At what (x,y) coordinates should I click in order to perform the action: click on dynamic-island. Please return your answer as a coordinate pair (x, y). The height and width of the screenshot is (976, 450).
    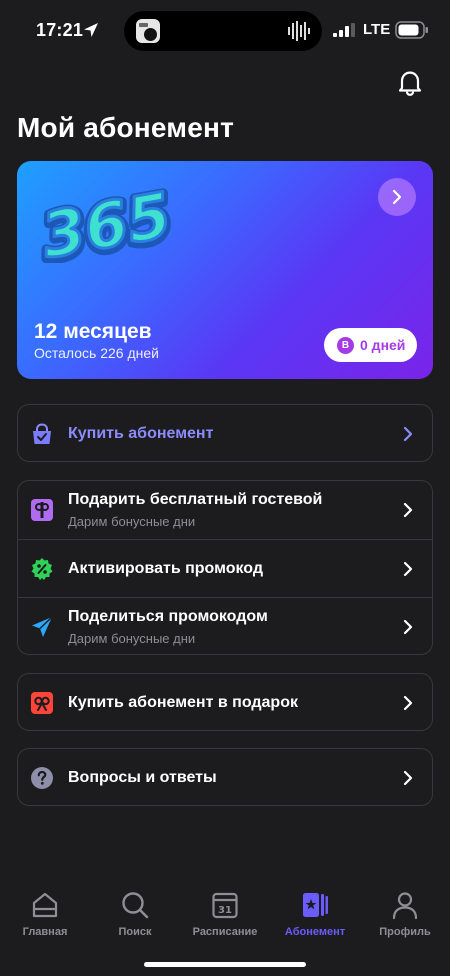
    Looking at the image, I should click on (223, 31).